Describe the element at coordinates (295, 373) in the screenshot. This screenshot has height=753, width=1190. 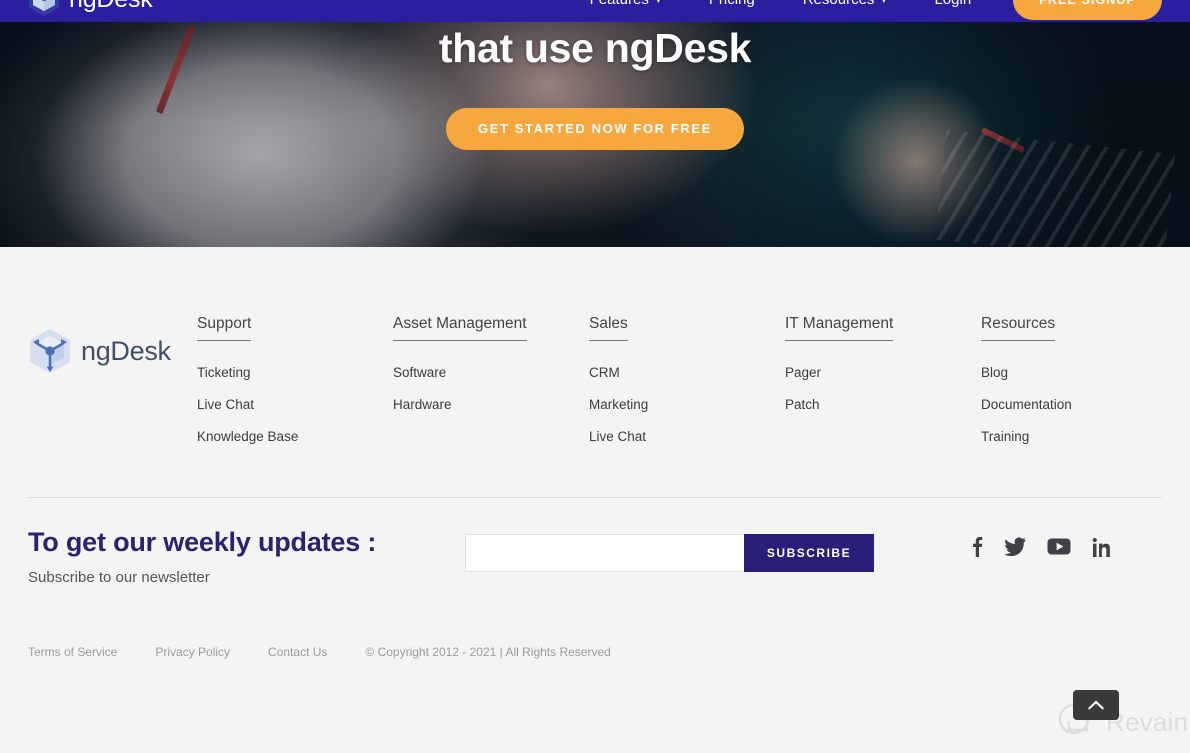
I see `footer-link-ticketing: Ticketing` at that location.